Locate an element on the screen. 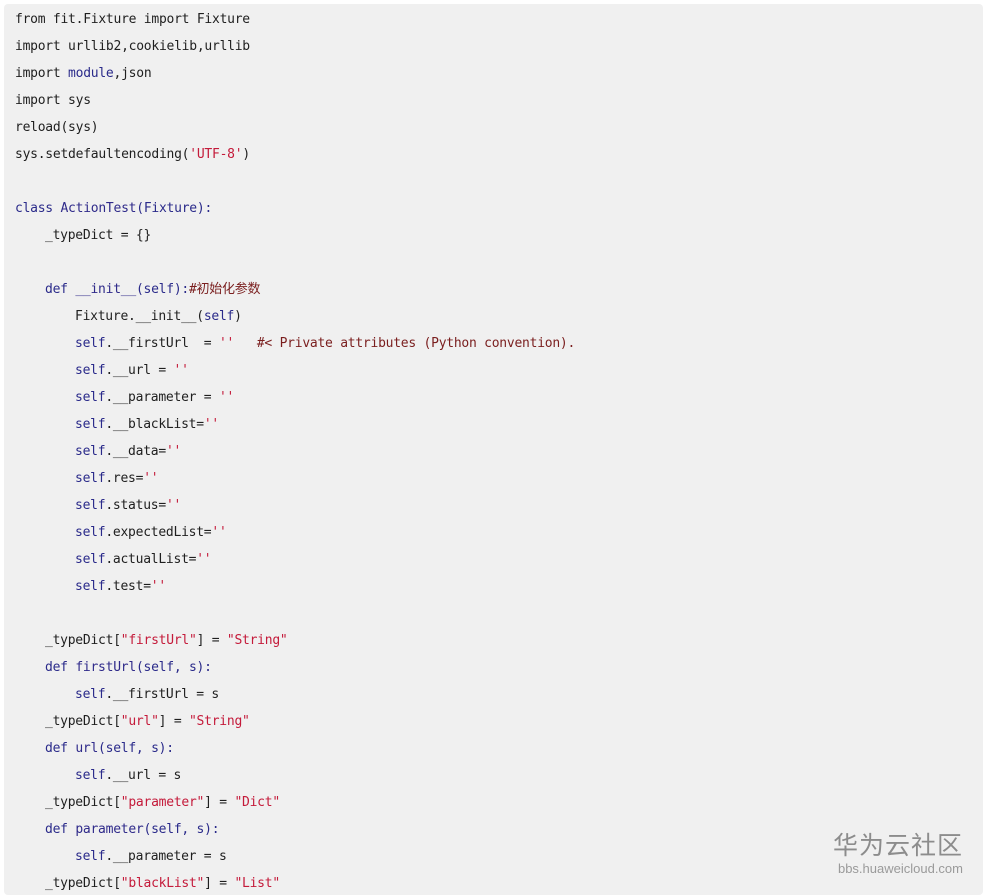 The image size is (983, 895). code-line: self.__parameter = s is located at coordinates (151, 857).